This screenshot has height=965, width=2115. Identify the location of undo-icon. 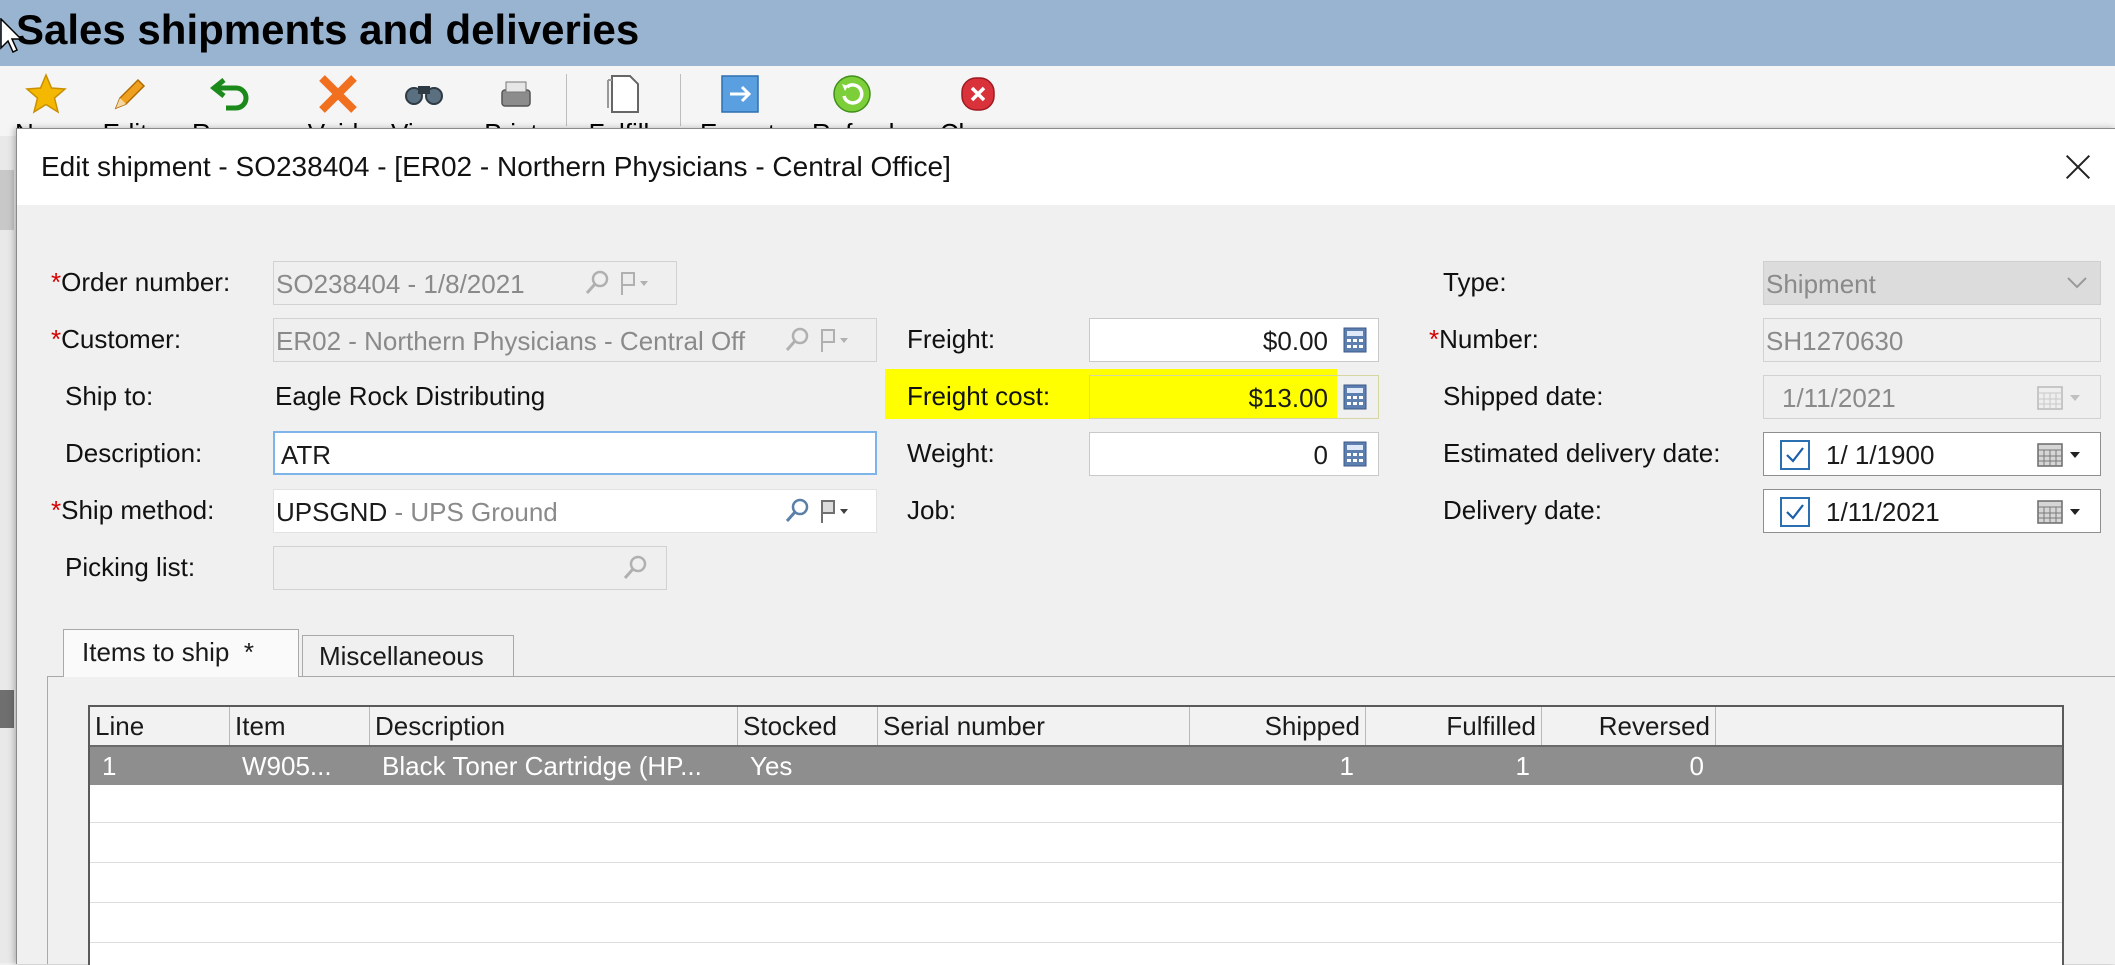
(229, 94).